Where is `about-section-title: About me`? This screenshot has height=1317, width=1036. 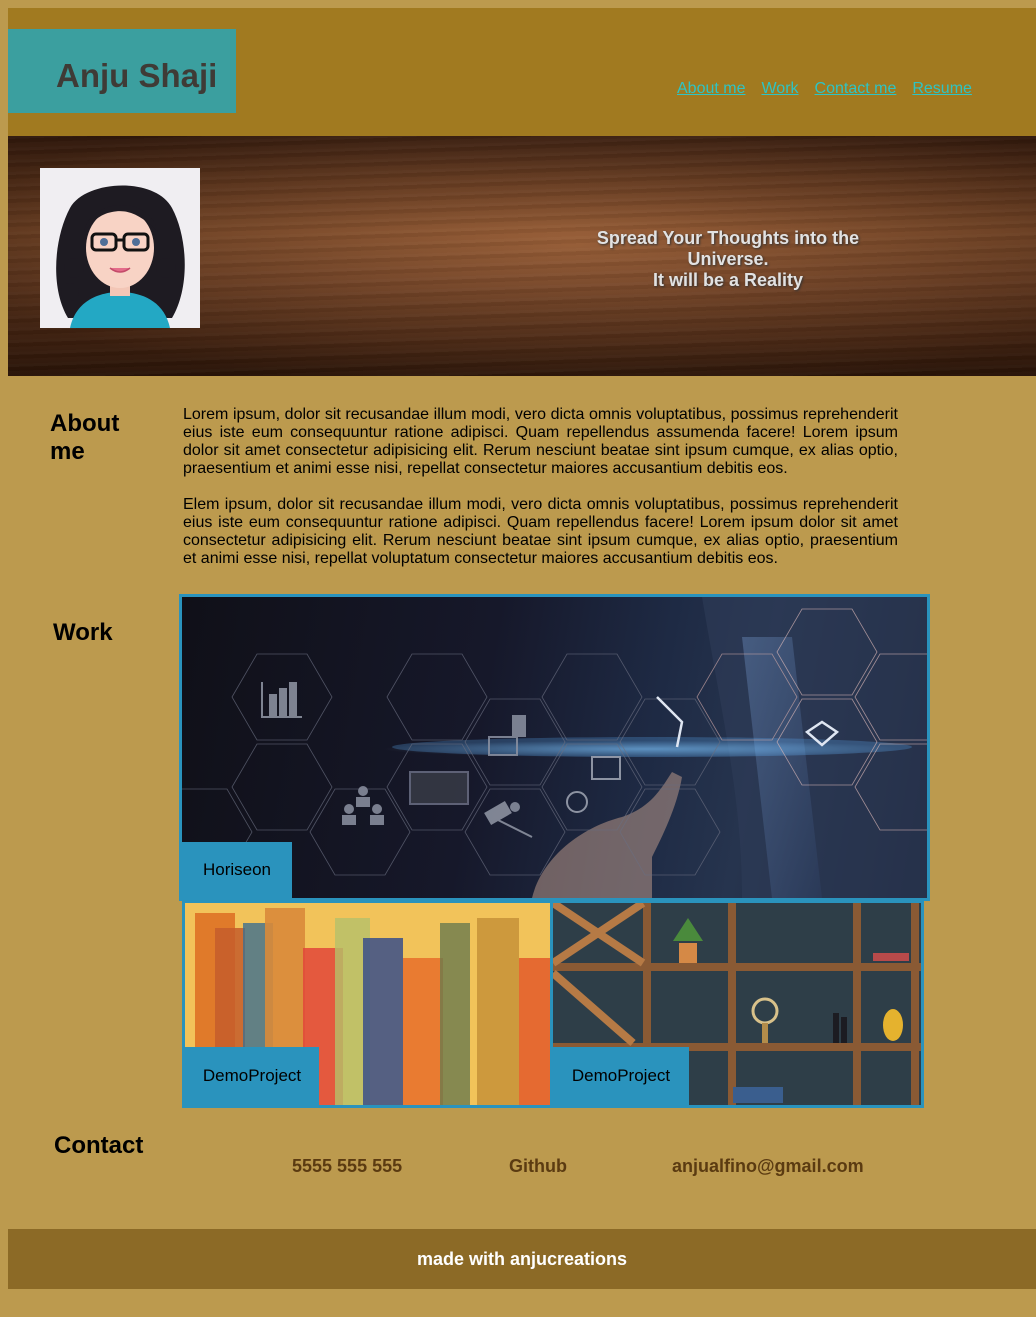 about-section-title: About me is located at coordinates (85, 437).